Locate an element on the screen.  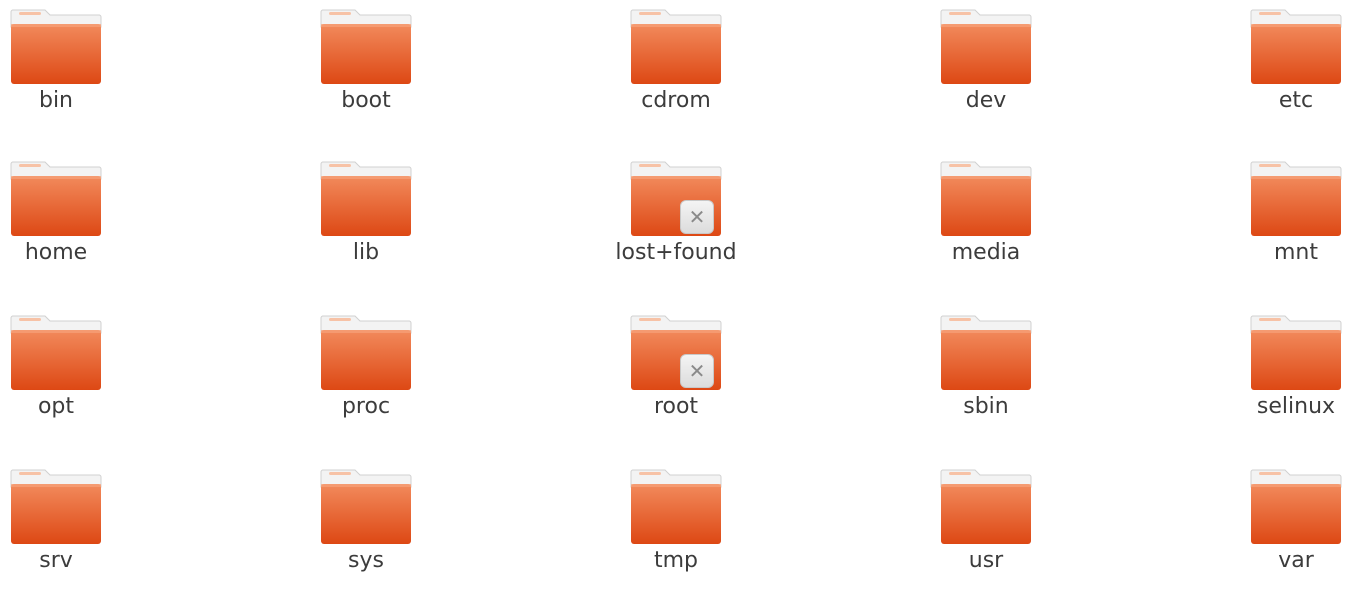
folder-item: etc is located at coordinates (1278, 76).